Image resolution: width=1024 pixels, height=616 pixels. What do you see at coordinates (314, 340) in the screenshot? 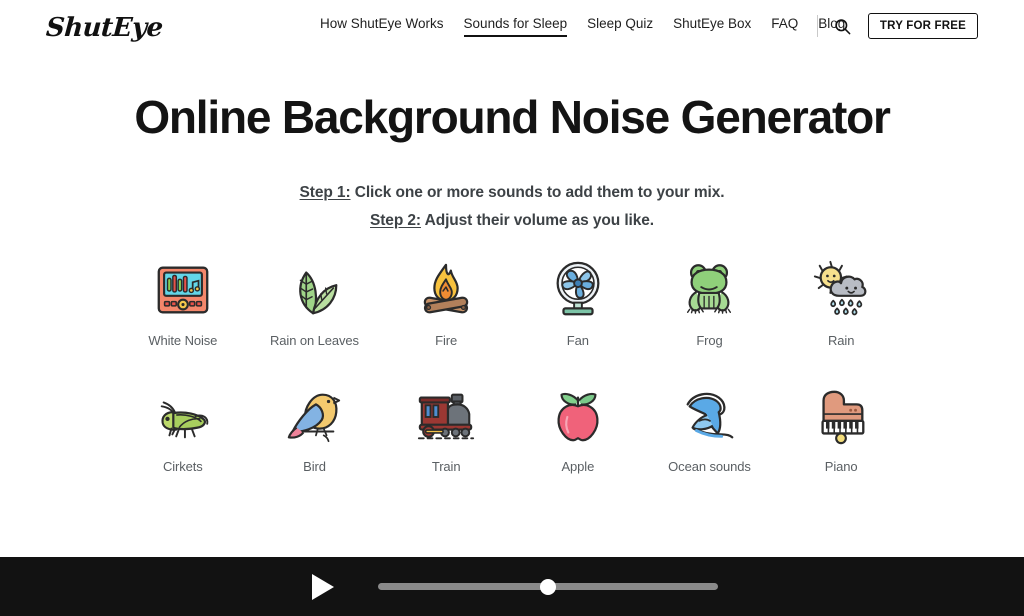
I see `sound-label: Rain on Leaves` at bounding box center [314, 340].